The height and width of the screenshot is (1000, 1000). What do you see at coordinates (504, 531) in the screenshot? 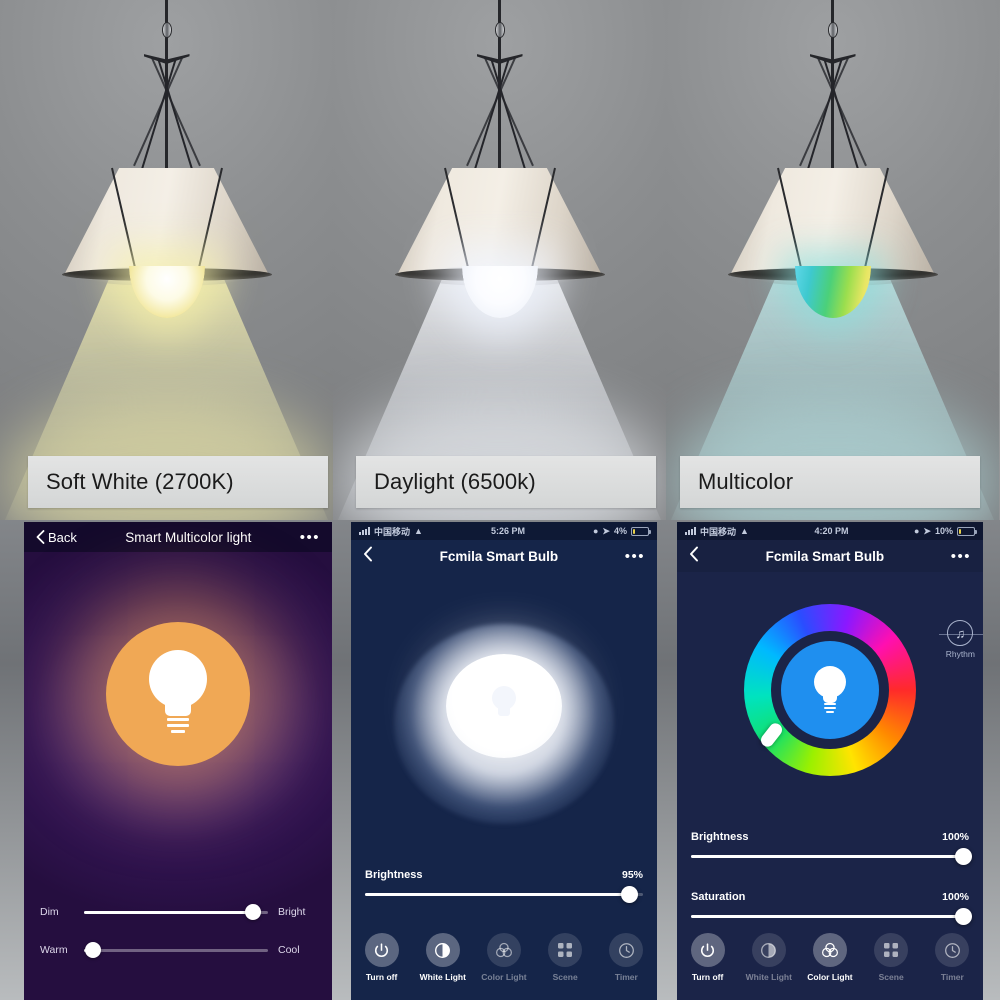
I see `phone2-statusbar: 中国移动 ▲ 5:26 PM ● ➤ 4%` at bounding box center [504, 531].